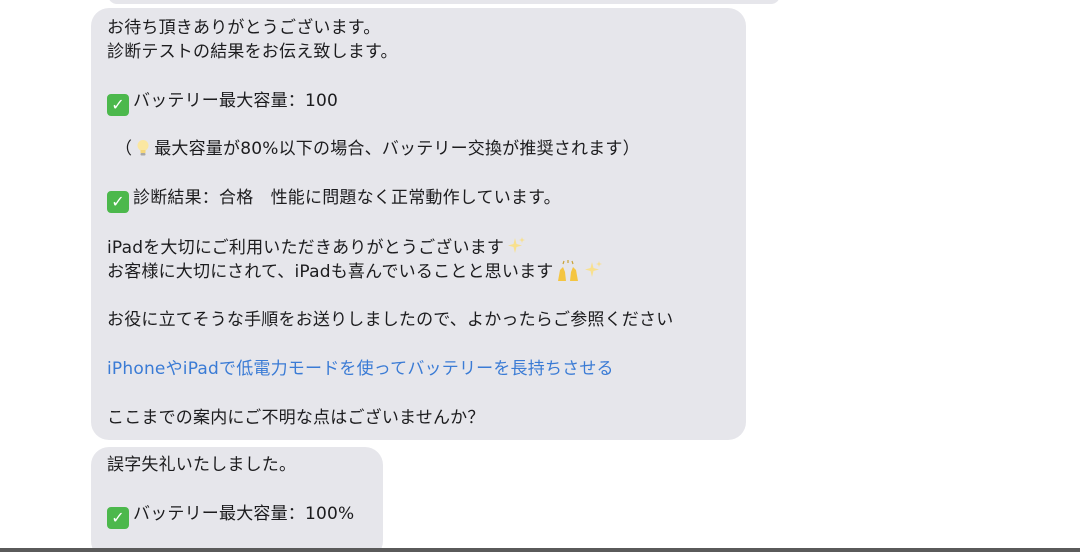 This screenshot has height=552, width=1080. I want to click on battery-capacity-line: ✓ バッテリー最大容量：100, so click(222, 103).